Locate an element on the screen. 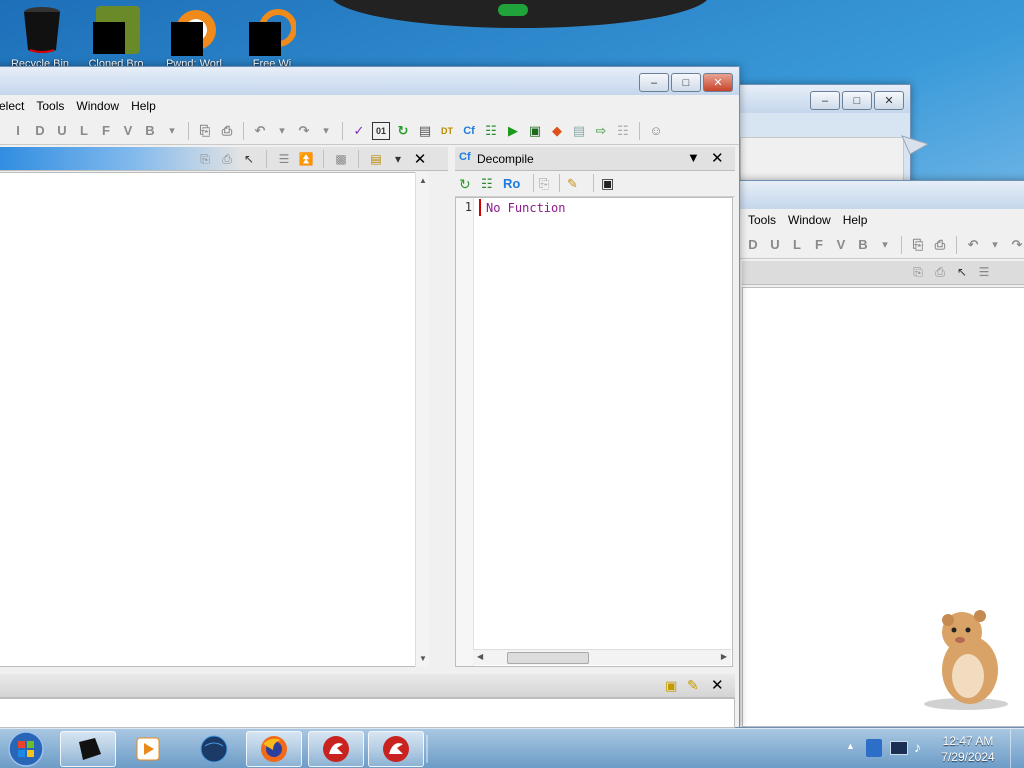 The width and height of the screenshot is (1024, 768). export-icon: ⇨ is located at coordinates (601, 131).